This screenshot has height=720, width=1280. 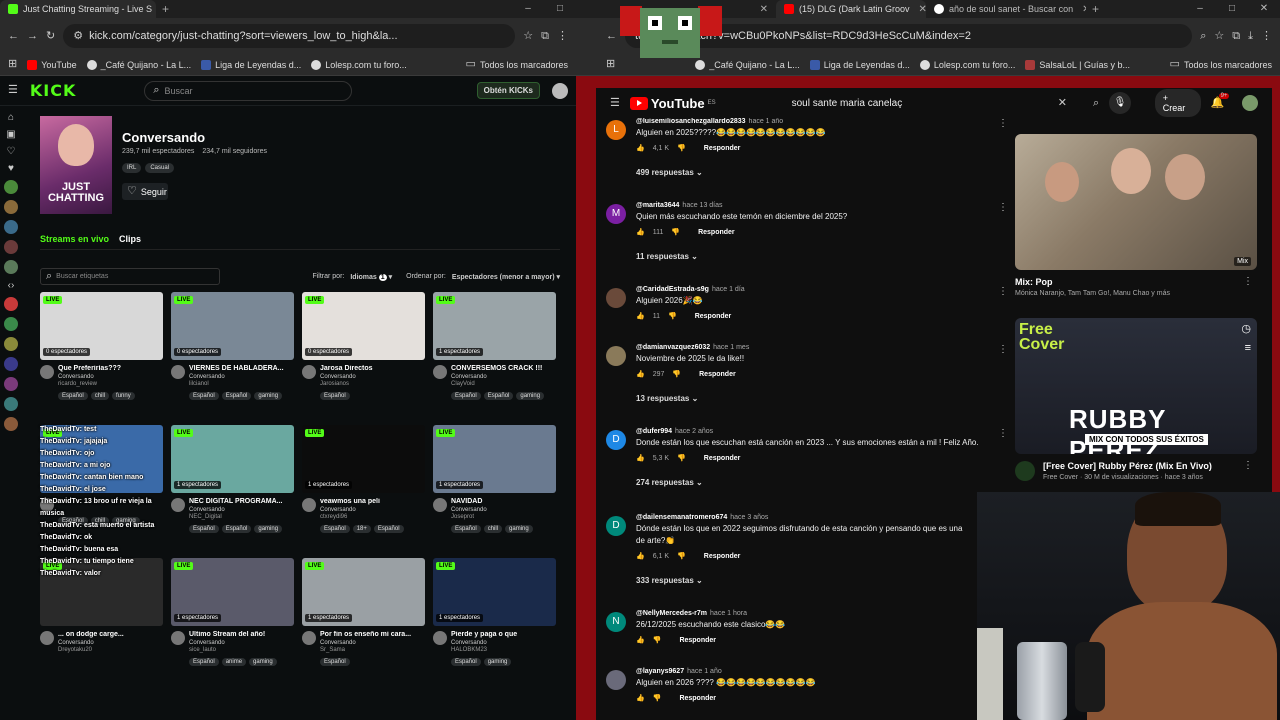 I want to click on create-button: + Crear, so click(x=1177, y=103).